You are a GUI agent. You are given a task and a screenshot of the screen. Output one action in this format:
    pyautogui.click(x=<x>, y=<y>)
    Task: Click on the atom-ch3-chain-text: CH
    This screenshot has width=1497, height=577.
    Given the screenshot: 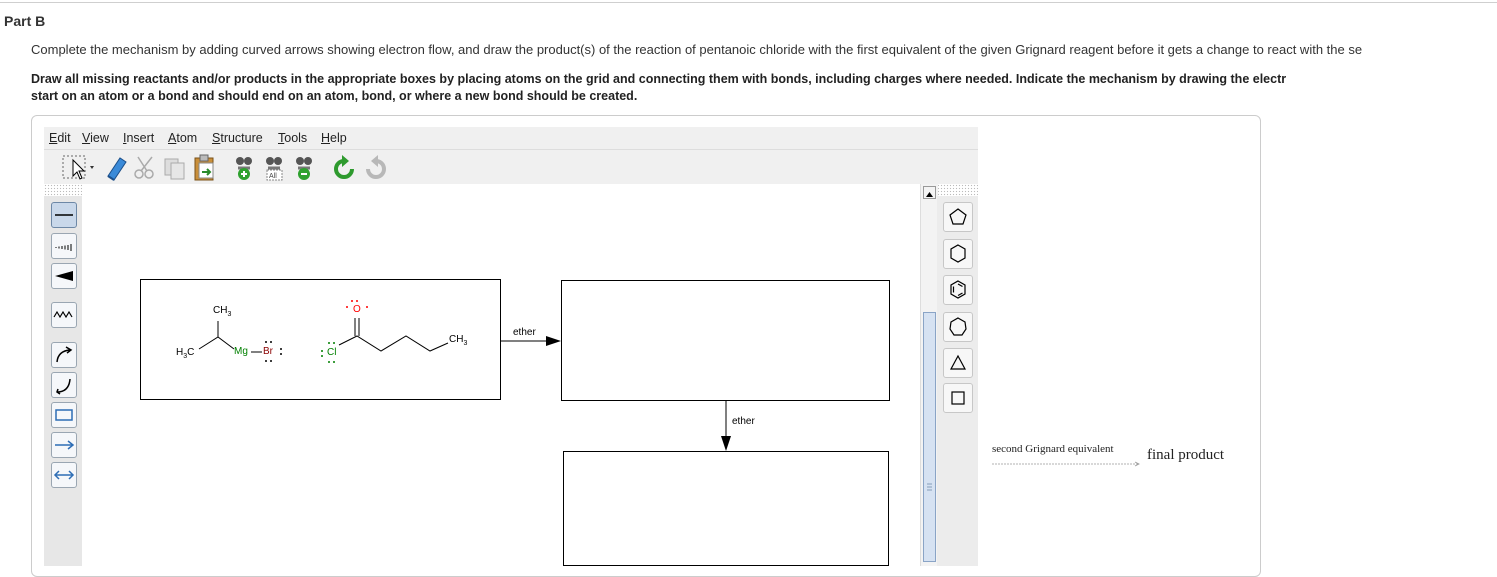 What is the action you would take?
    pyautogui.click(x=456, y=339)
    